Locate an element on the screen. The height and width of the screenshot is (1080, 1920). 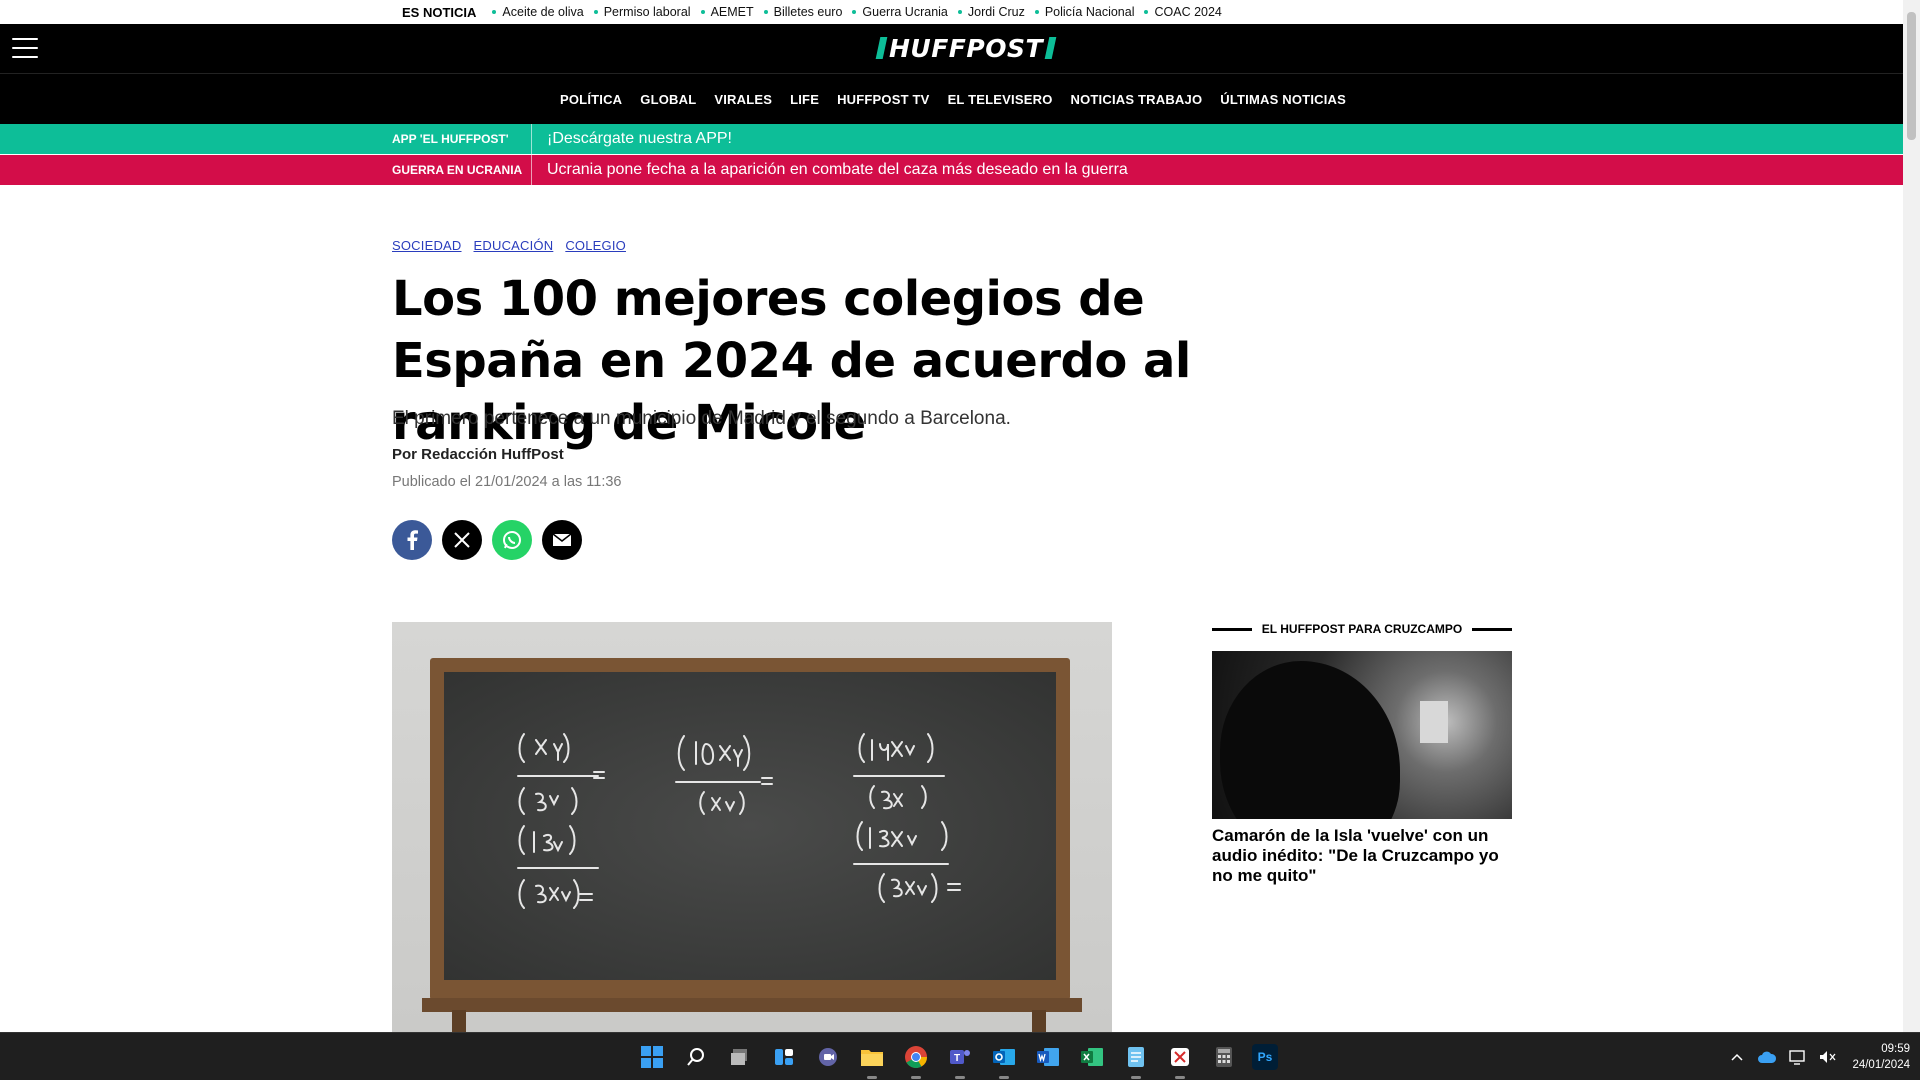
chalkboard-ledge is located at coordinates (752, 1005).